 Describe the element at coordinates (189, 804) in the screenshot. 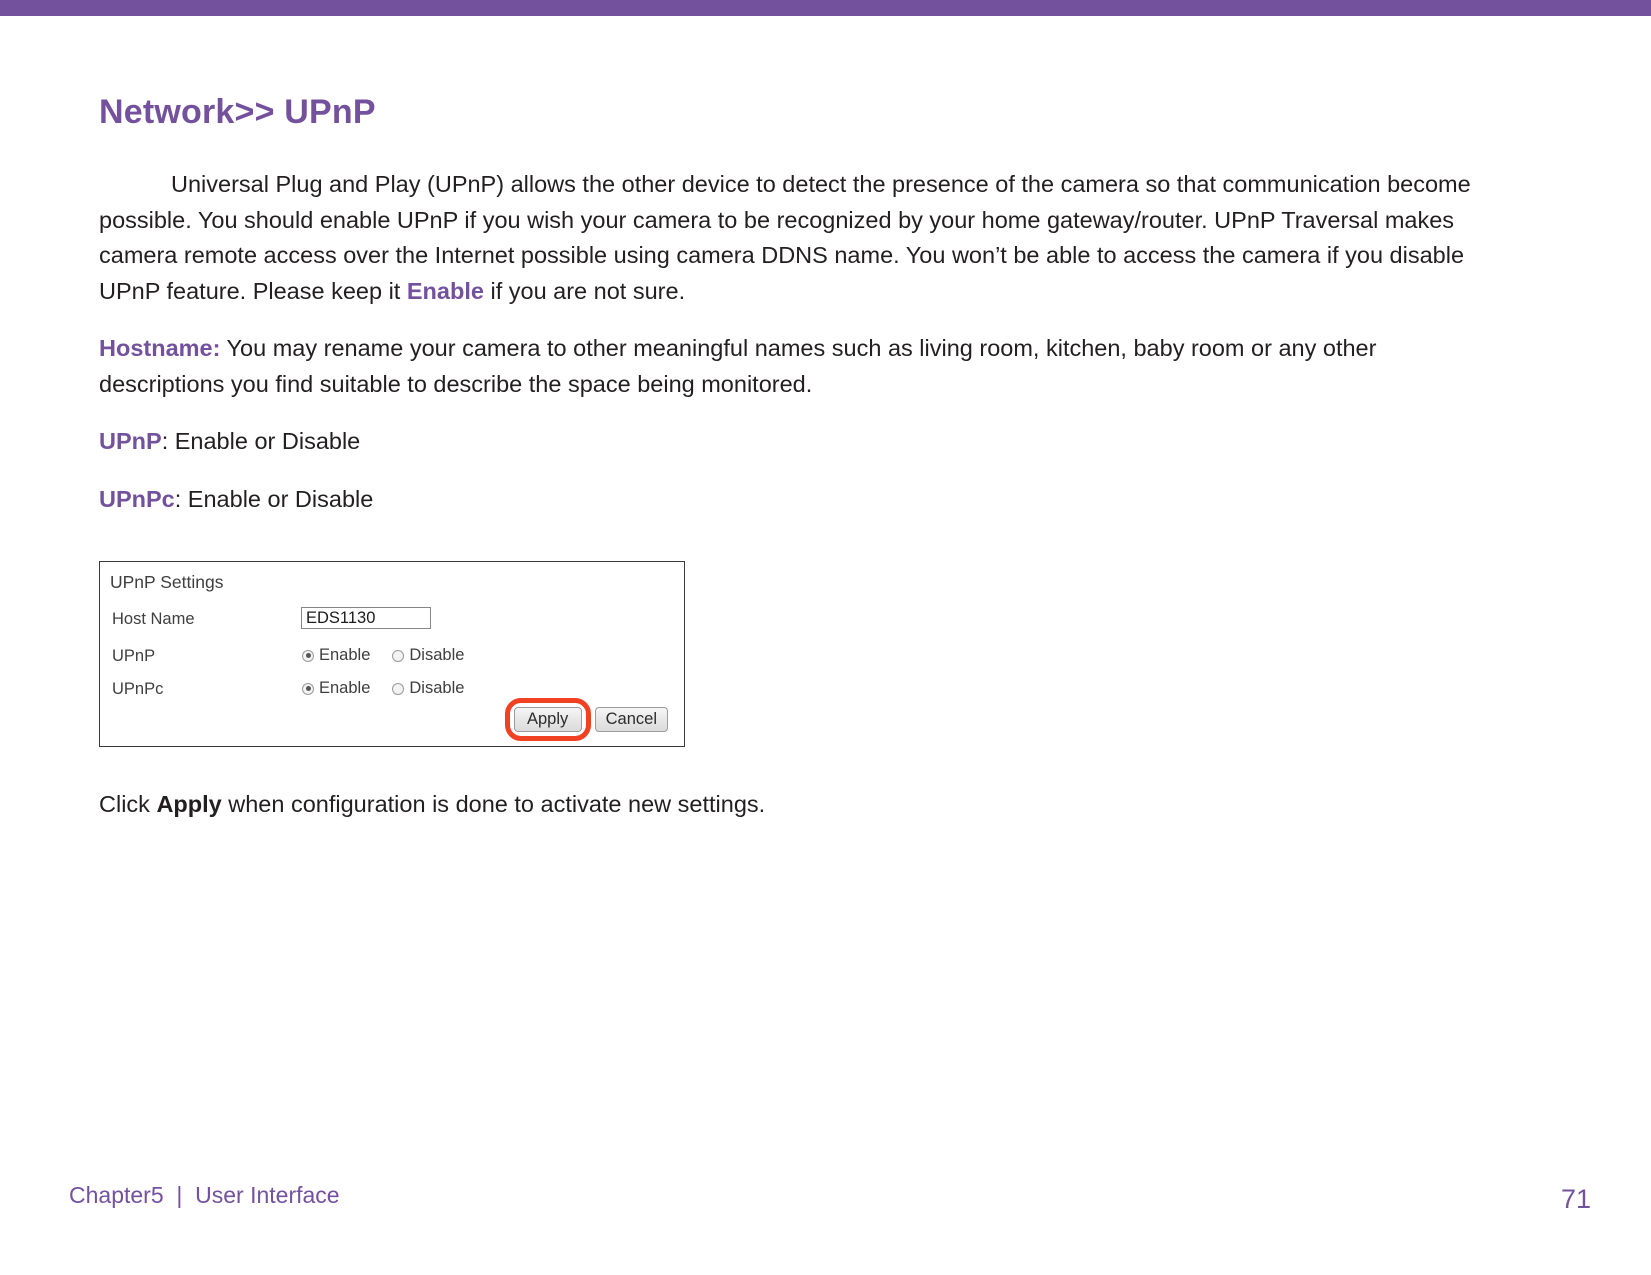

I see `closing-apply-emphasis: Apply` at that location.